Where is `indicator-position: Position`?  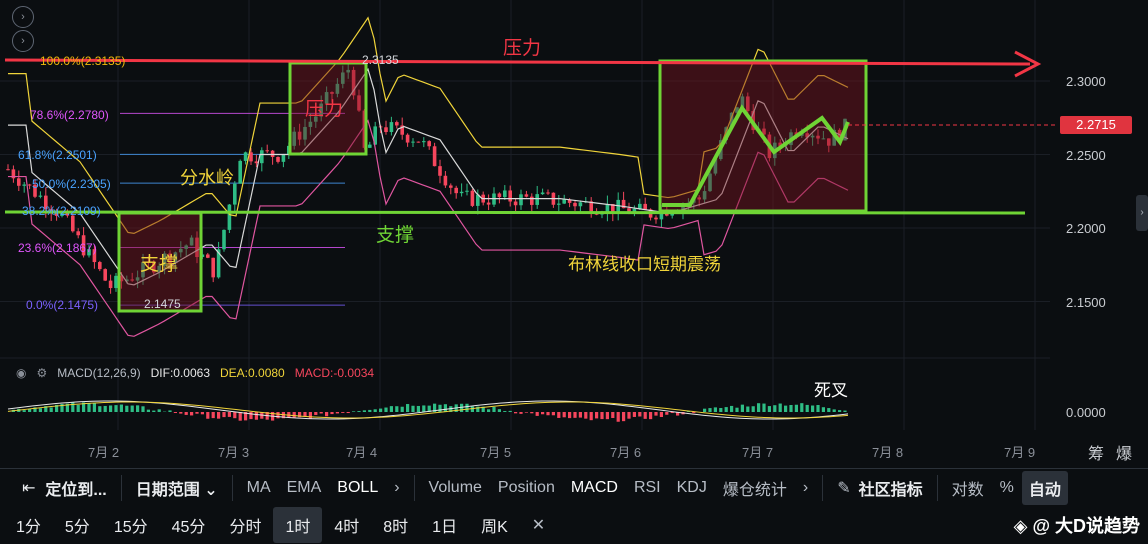
indicator-position: Position is located at coordinates (526, 488).